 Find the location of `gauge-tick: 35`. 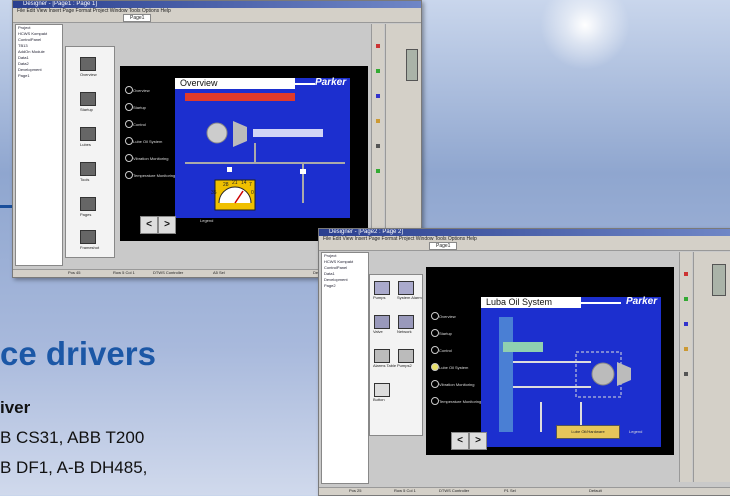

gauge-tick: 35 is located at coordinates (214, 193).